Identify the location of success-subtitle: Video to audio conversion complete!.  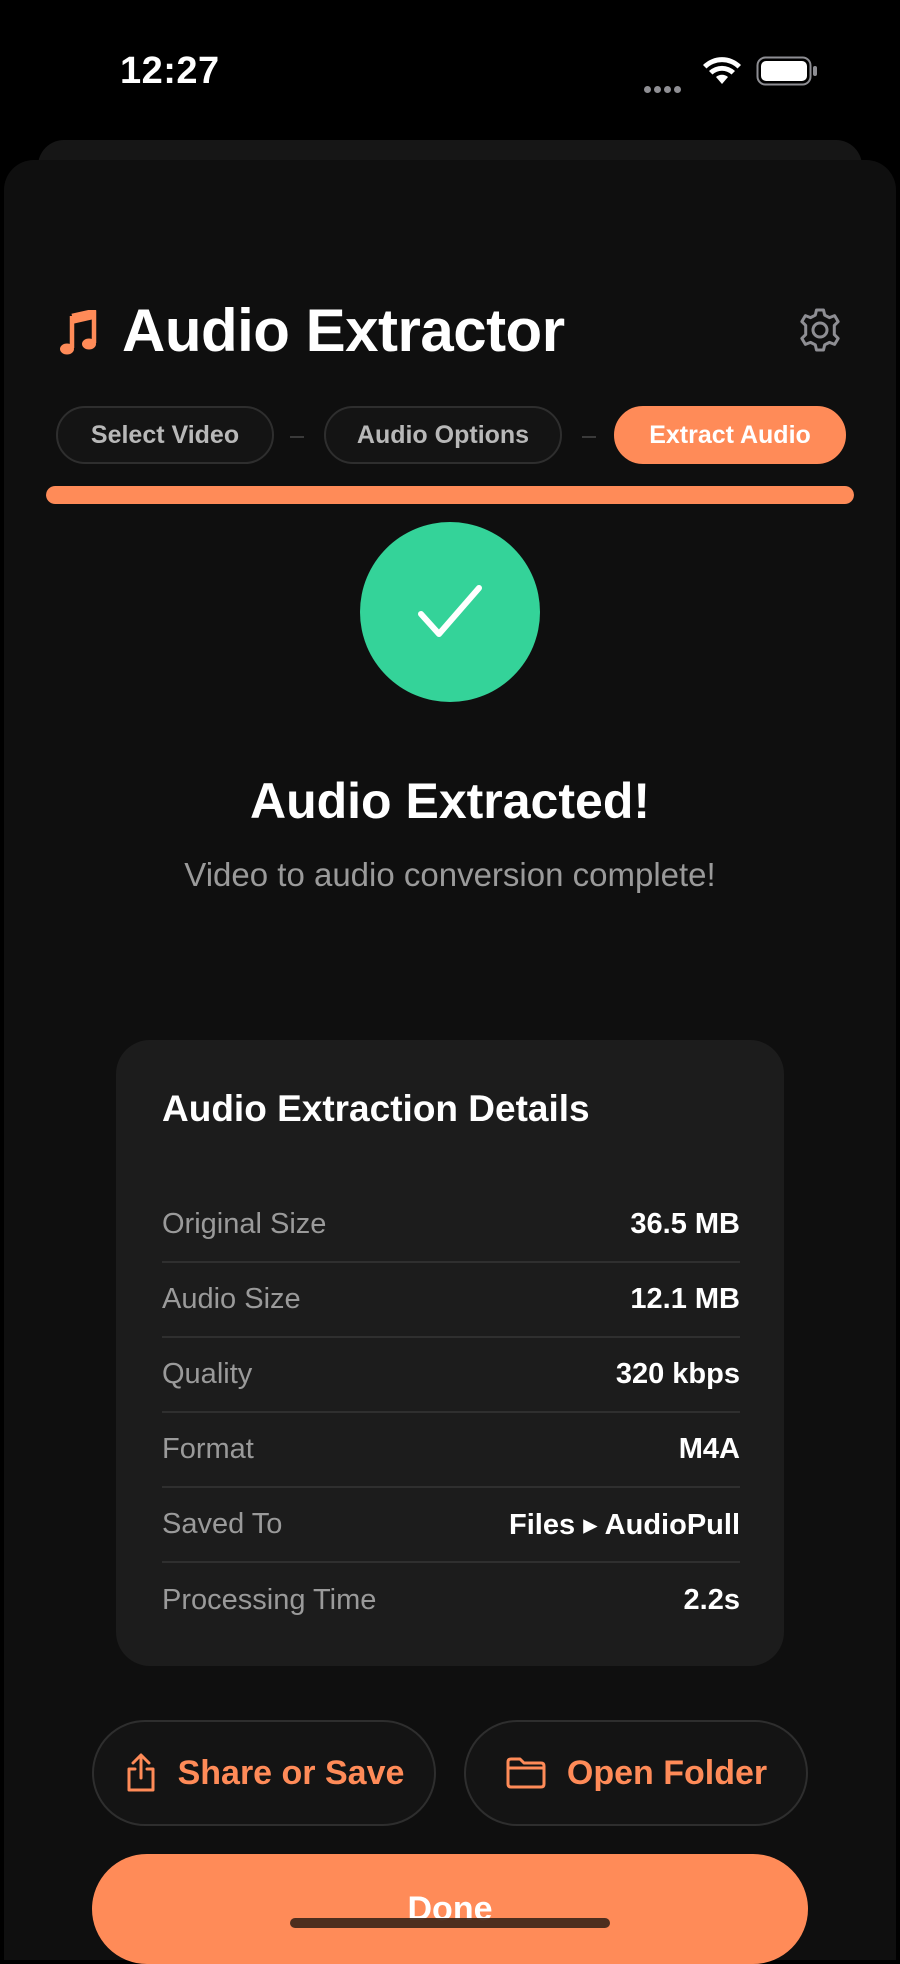
(450, 874).